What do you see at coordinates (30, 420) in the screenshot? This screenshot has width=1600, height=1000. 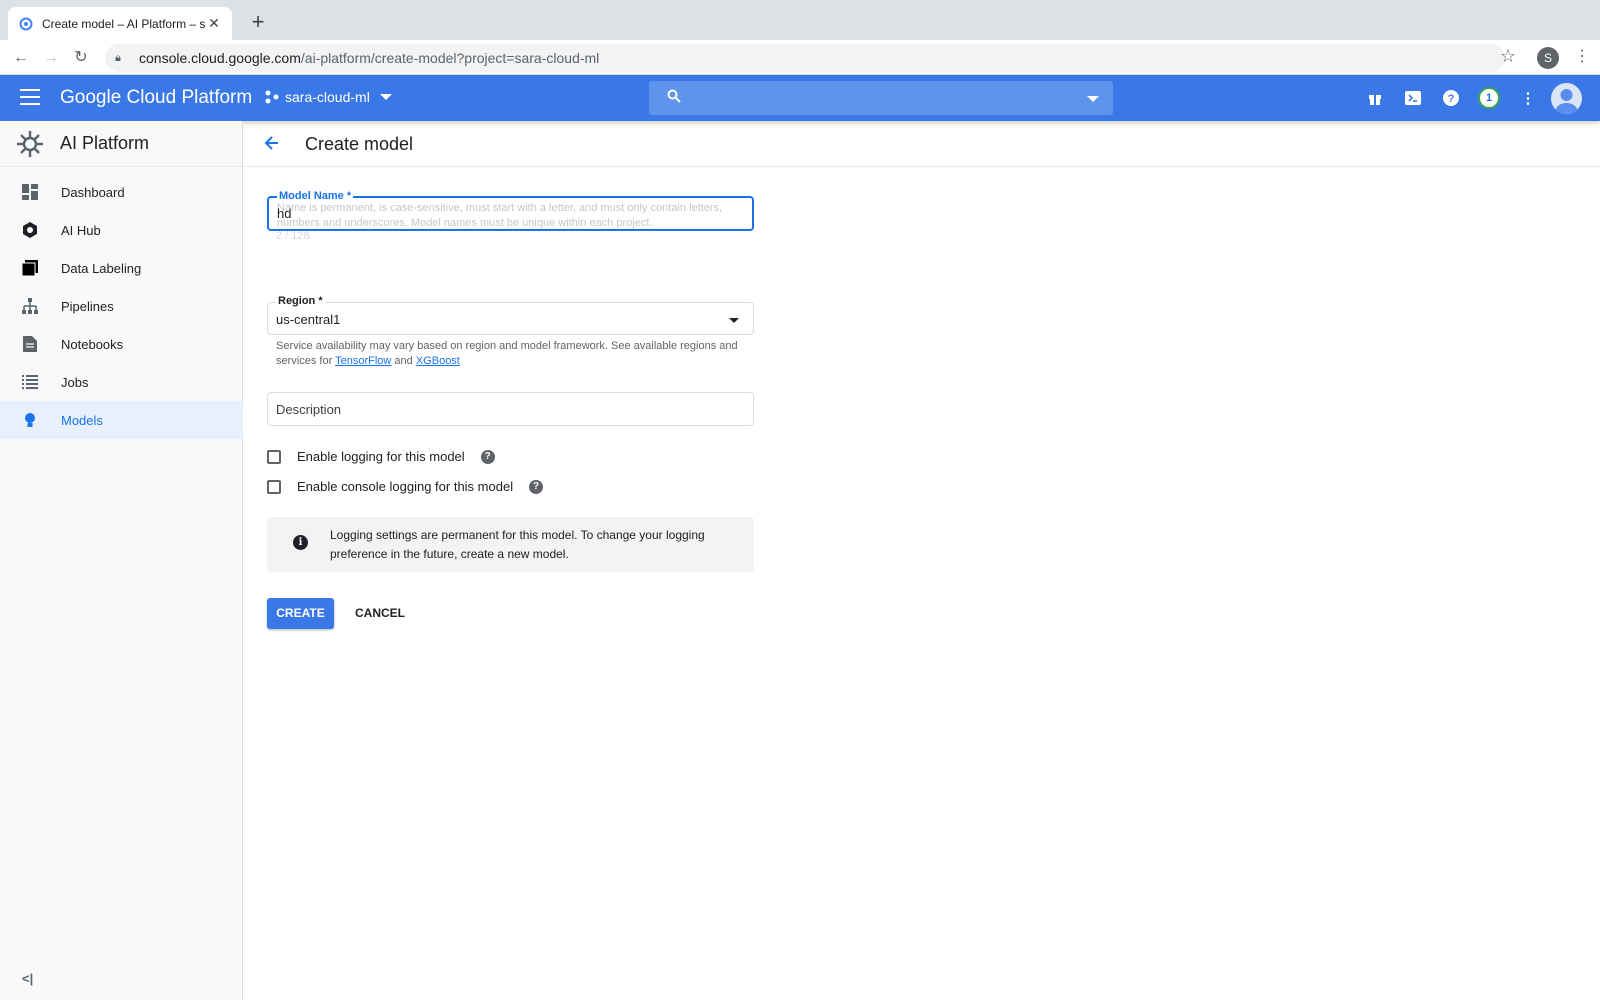 I see `models-icon` at bounding box center [30, 420].